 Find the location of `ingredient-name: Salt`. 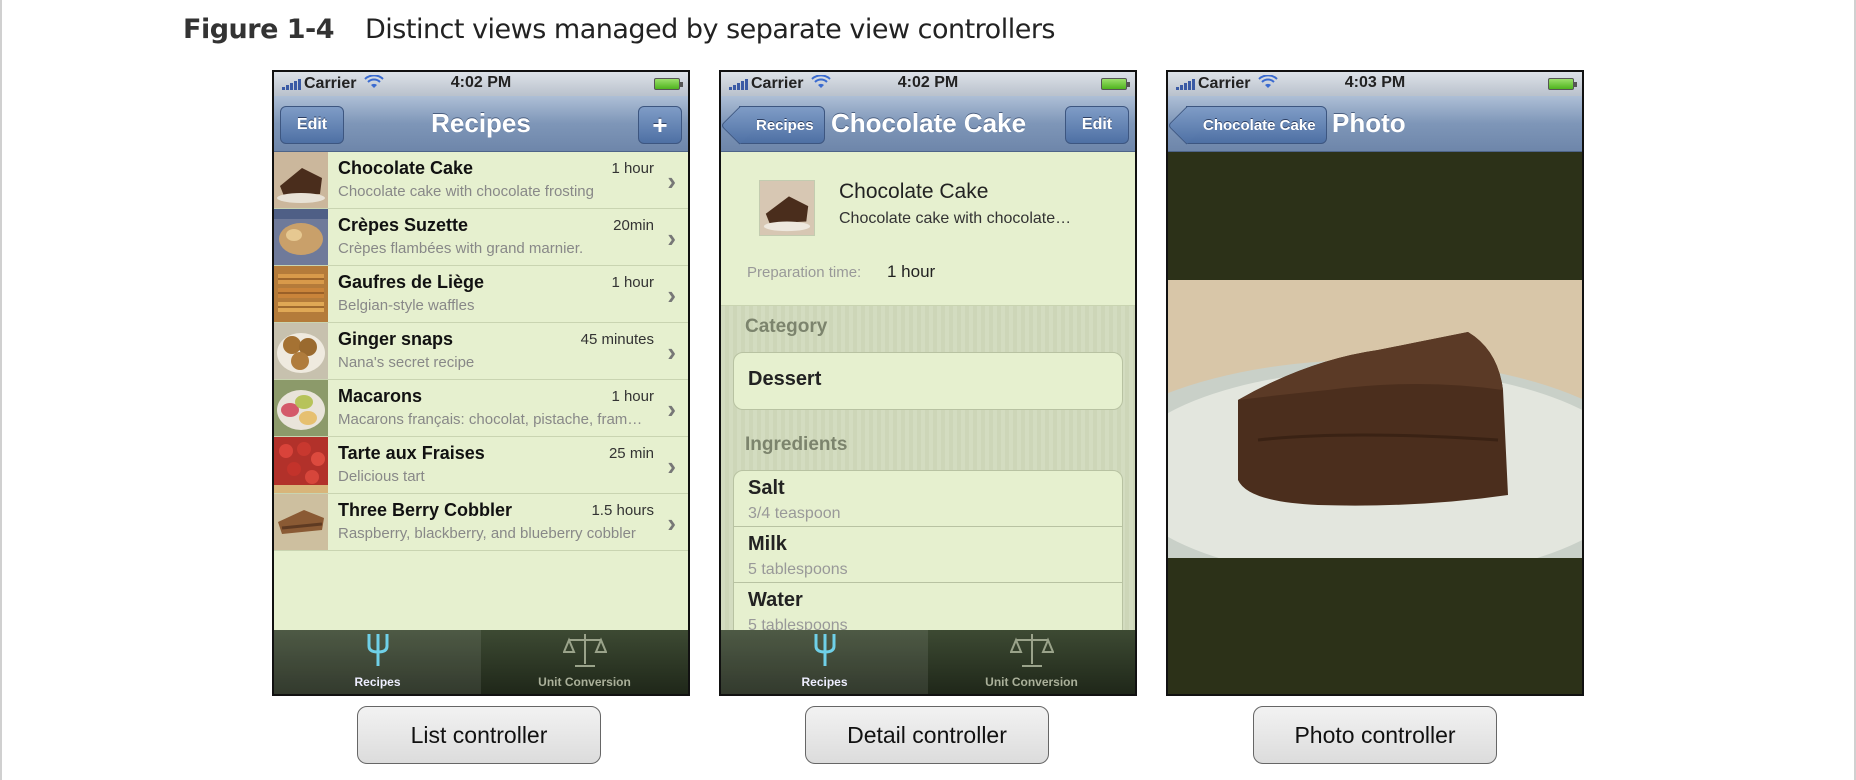

ingredient-name: Salt is located at coordinates (766, 488).